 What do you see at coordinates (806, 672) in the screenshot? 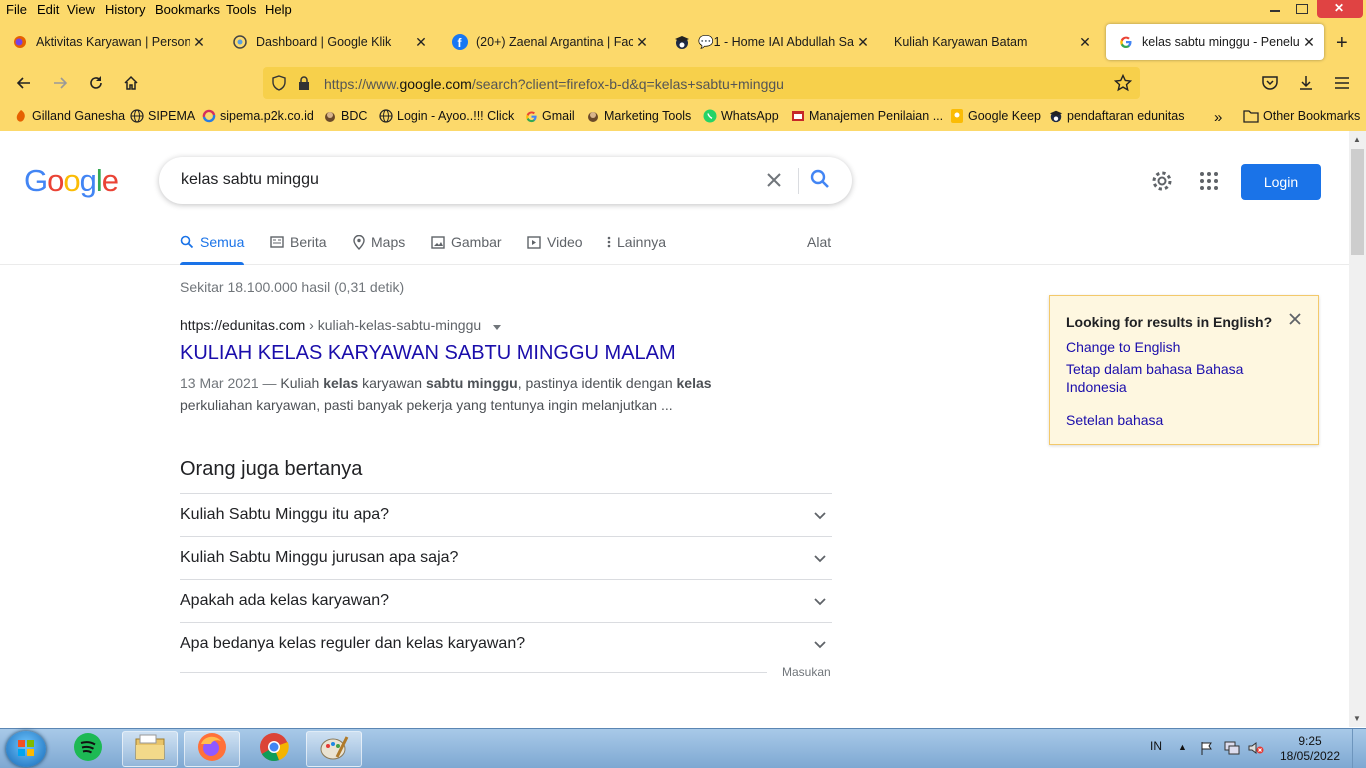
I see `feedback-link: Masukan` at bounding box center [806, 672].